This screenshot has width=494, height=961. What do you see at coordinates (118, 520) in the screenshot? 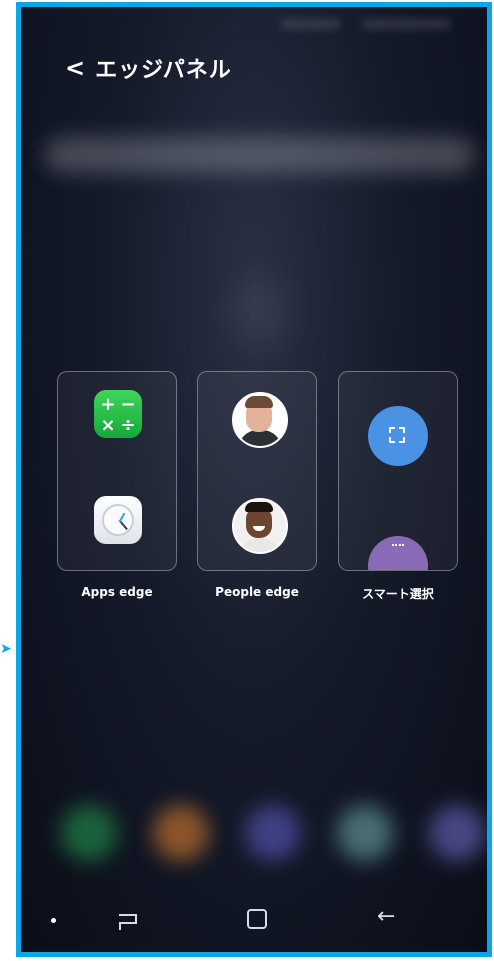
I see `clock-icon` at bounding box center [118, 520].